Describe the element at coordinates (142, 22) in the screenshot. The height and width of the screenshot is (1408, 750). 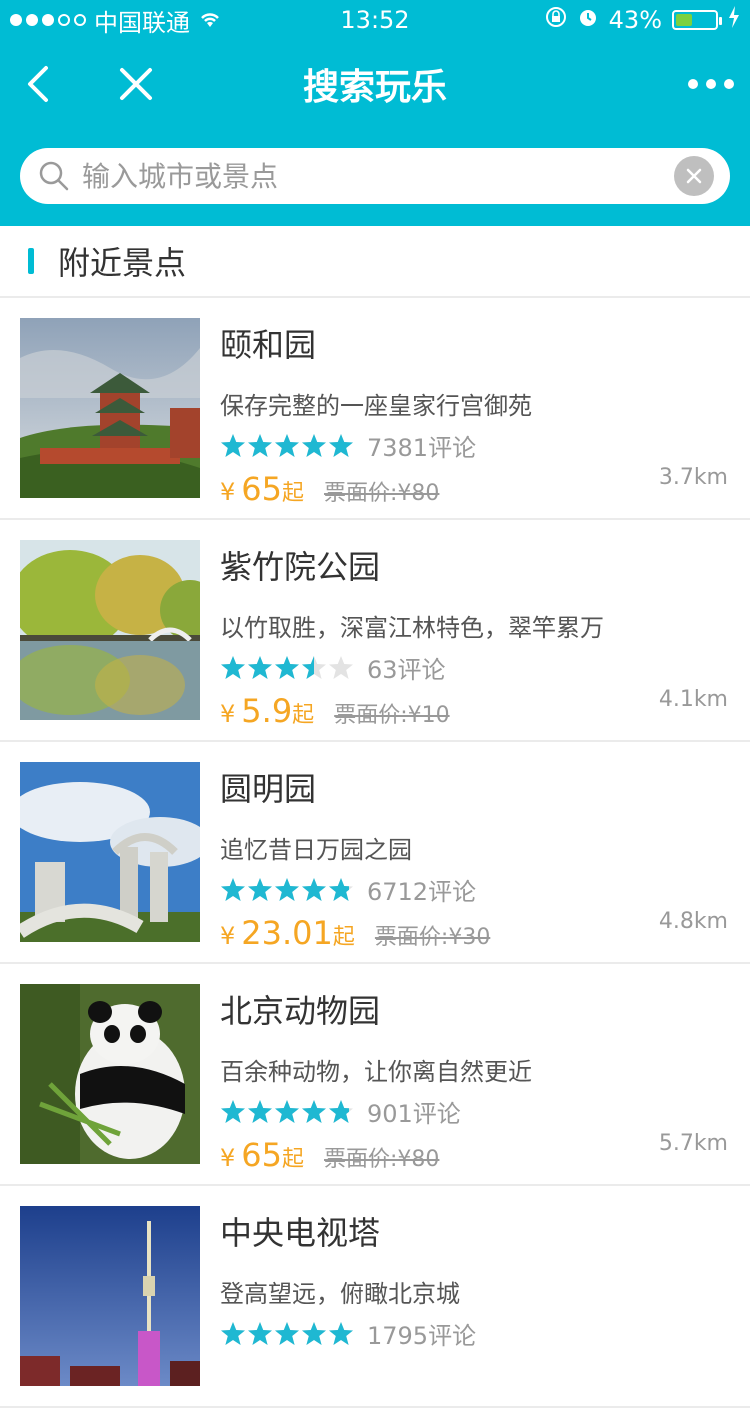
I see `carrier-label: 中国联通` at that location.